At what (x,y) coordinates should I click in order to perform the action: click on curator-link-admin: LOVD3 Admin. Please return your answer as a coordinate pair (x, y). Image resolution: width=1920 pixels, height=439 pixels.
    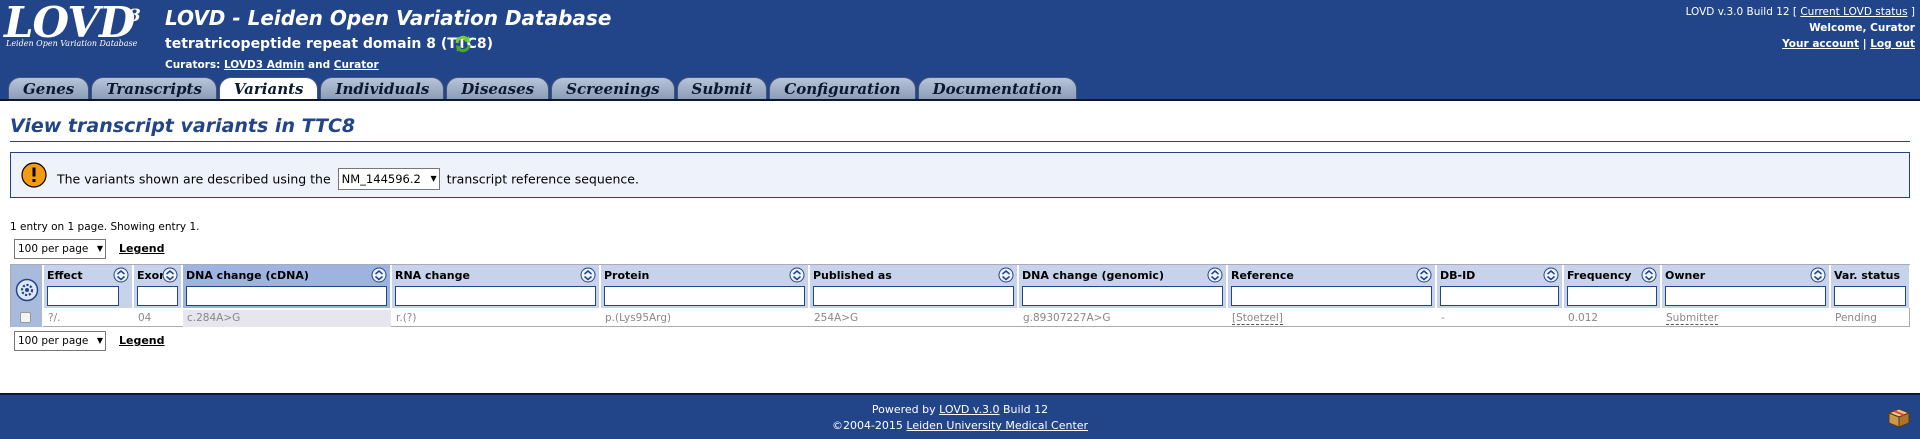
    Looking at the image, I should click on (264, 65).